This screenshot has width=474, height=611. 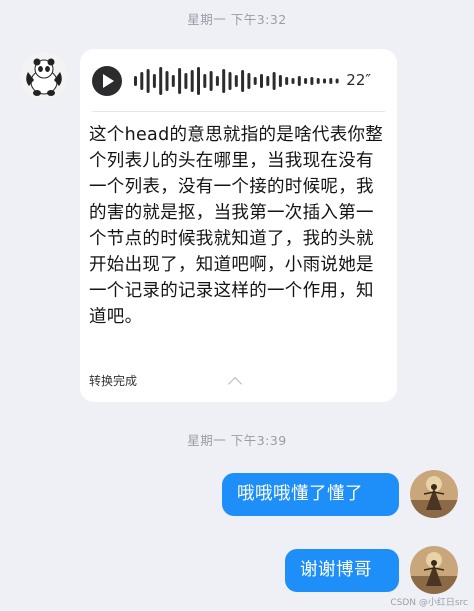 I want to click on sent-message: 谢谢博哥, so click(x=342, y=570).